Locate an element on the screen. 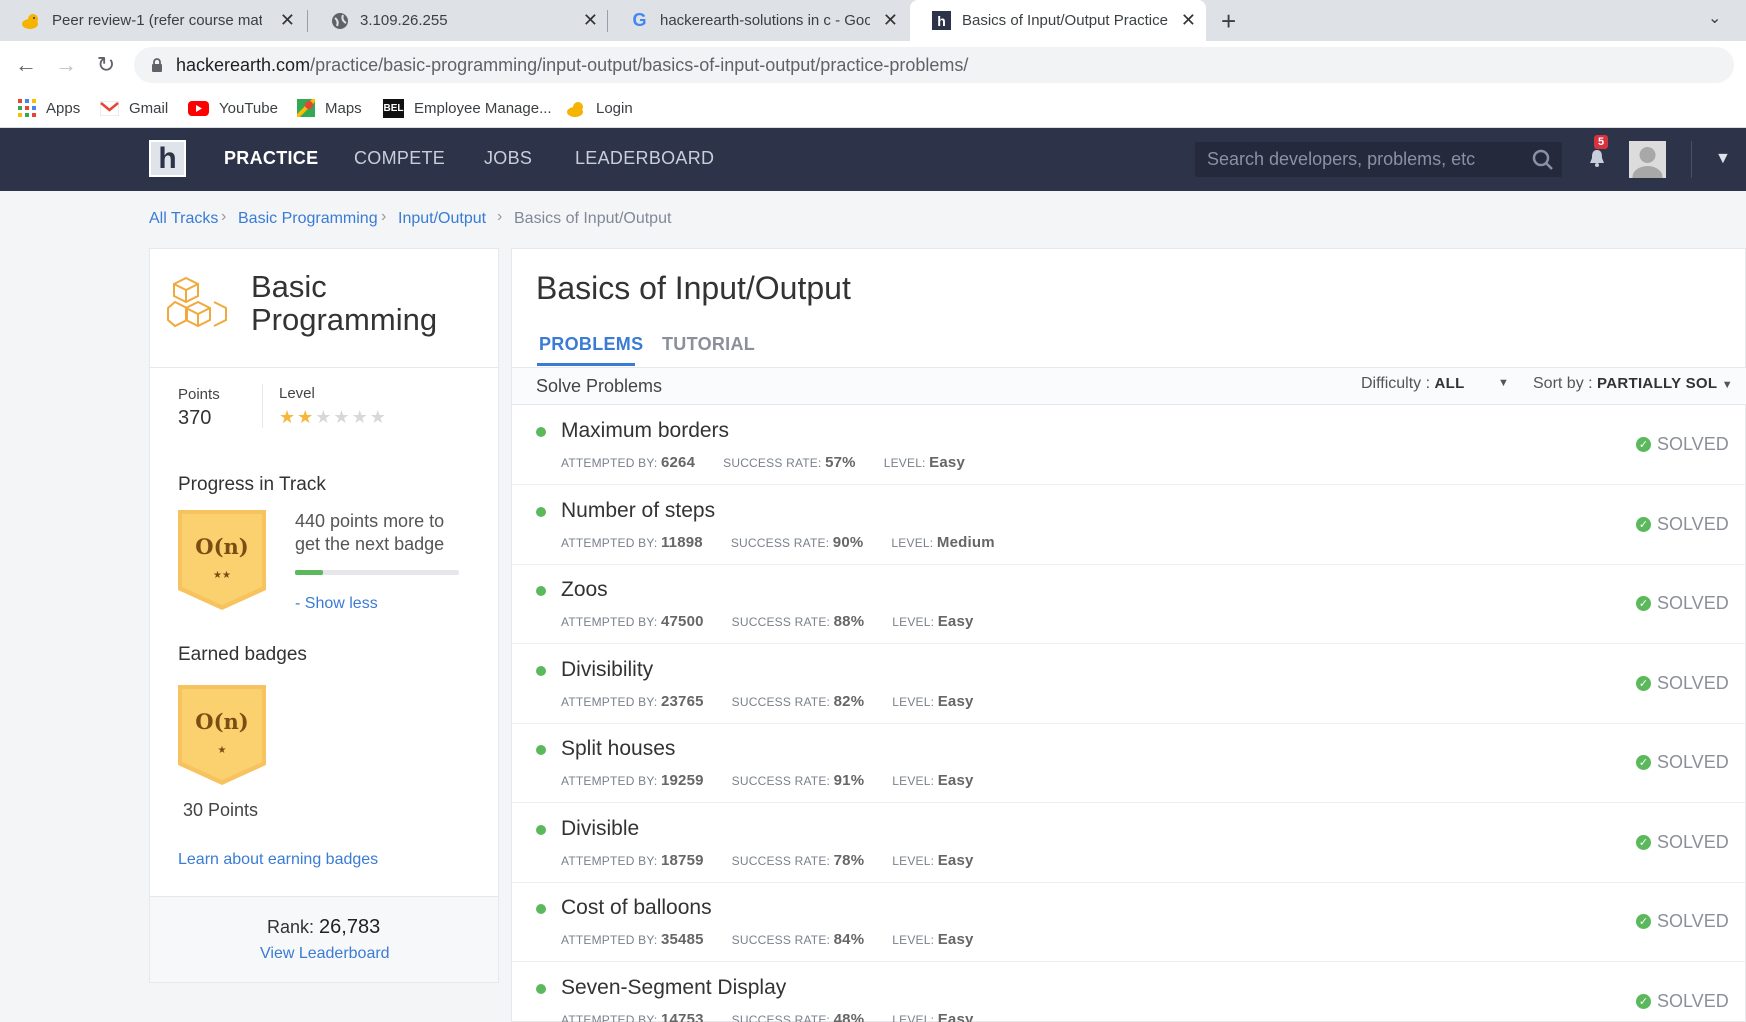 The height and width of the screenshot is (1022, 1746). bookmark-youtube: YouTube is located at coordinates (233, 108).